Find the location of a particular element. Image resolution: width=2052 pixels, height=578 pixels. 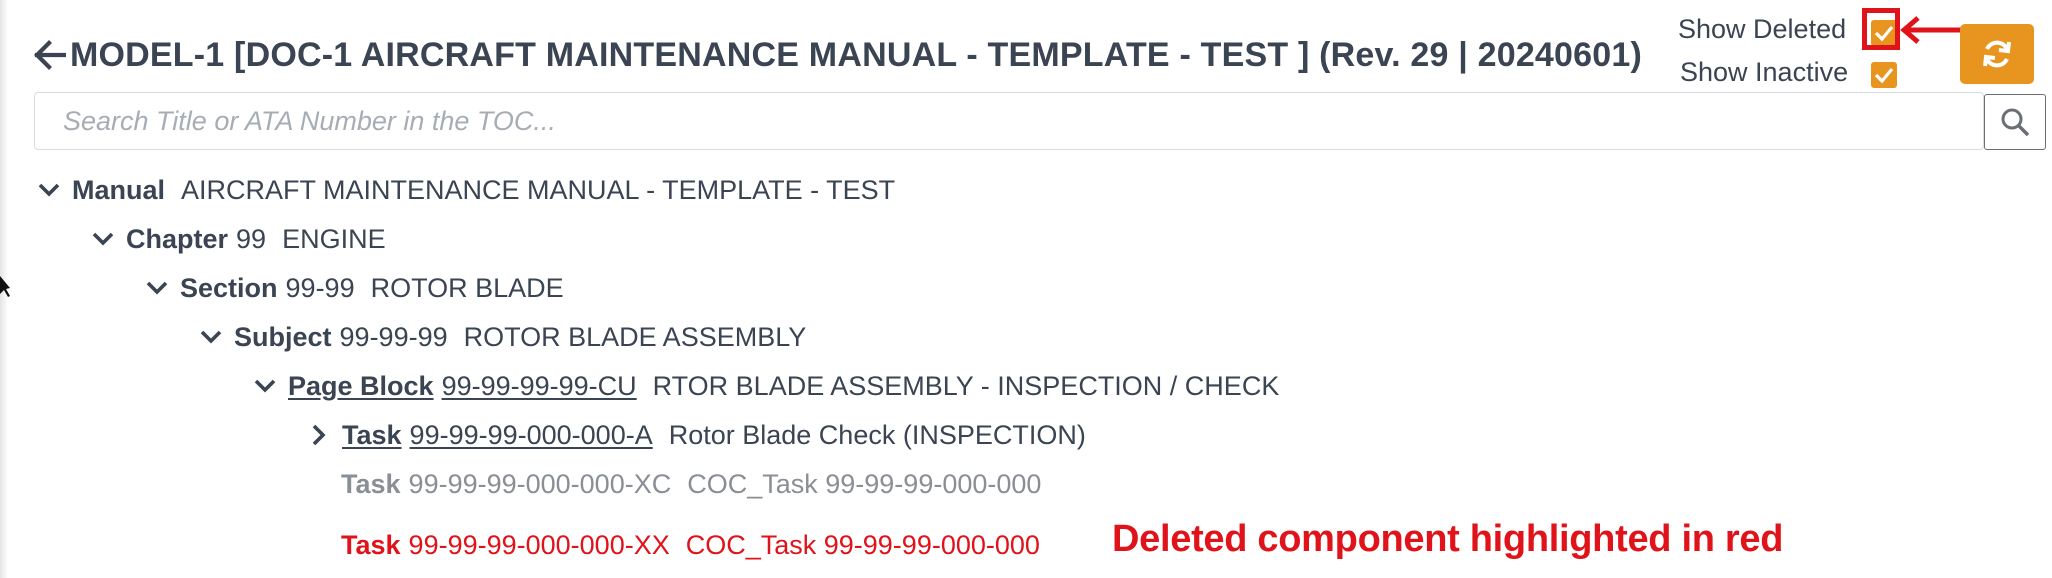

node-kind: Manual is located at coordinates (119, 189).